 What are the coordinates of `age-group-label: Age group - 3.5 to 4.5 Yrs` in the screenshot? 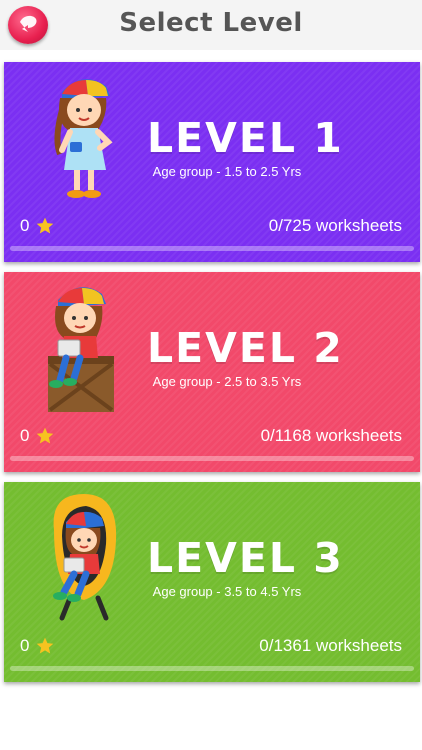 It's located at (227, 591).